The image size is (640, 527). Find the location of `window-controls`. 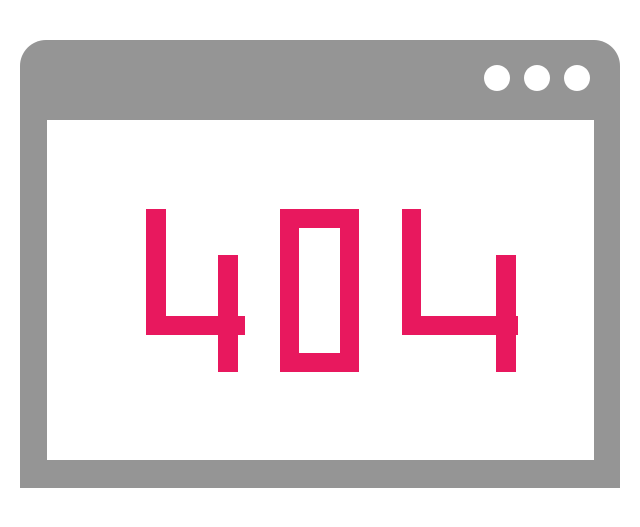

window-controls is located at coordinates (537, 78).